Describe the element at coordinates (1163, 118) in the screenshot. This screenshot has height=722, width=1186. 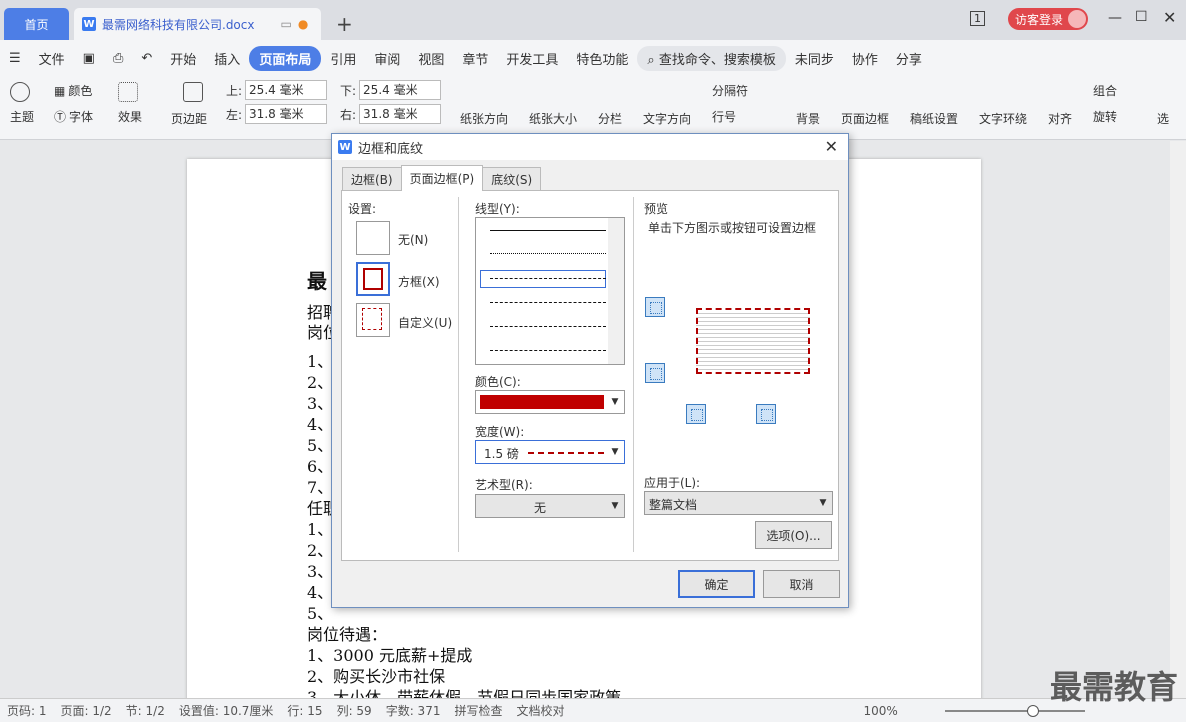
I see `select-button: 选` at that location.